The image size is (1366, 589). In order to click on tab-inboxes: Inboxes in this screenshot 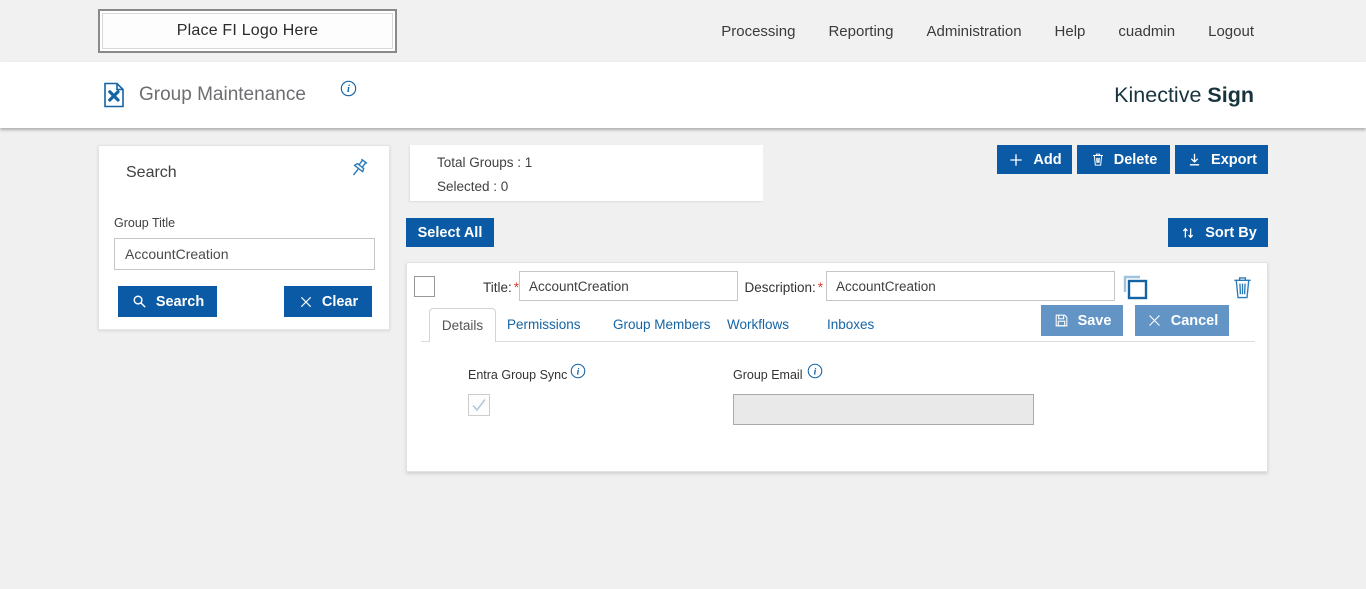, I will do `click(850, 324)`.